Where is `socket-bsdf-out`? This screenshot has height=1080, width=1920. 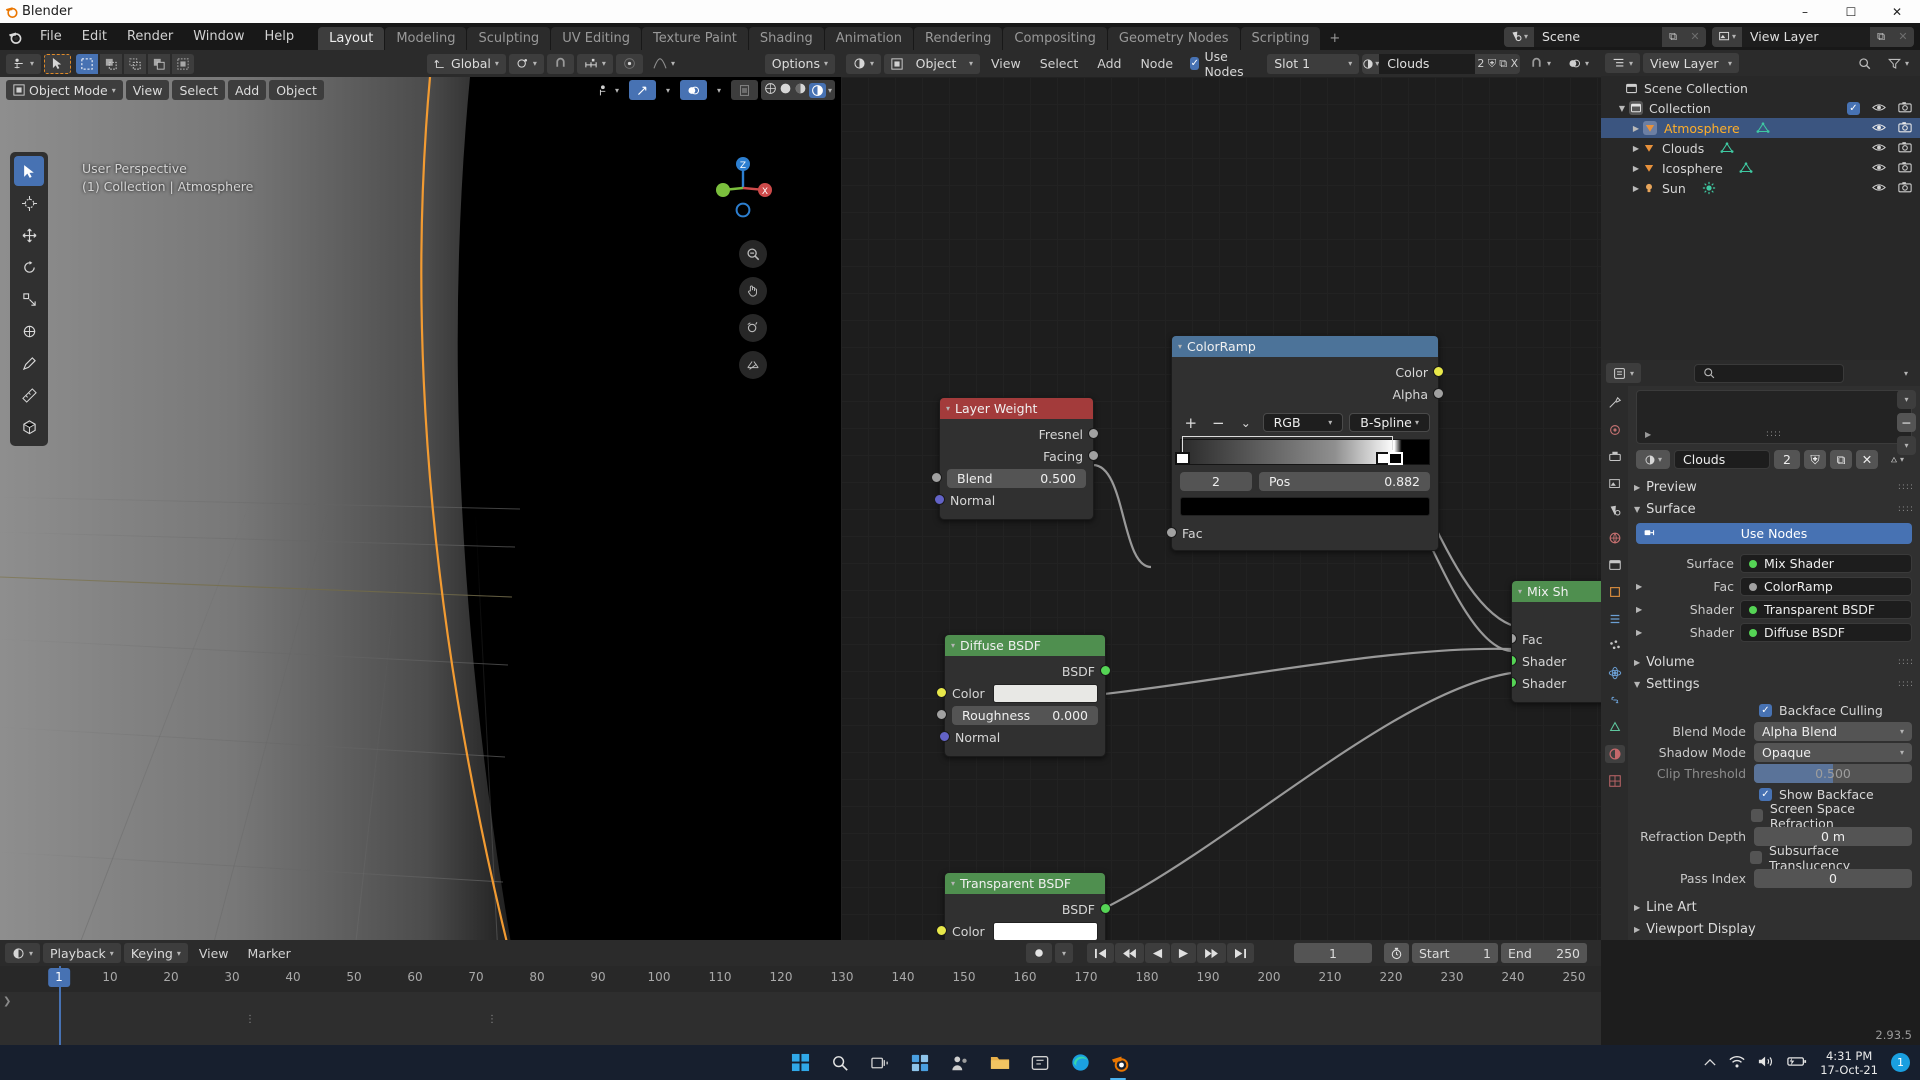 socket-bsdf-out is located at coordinates (1105, 670).